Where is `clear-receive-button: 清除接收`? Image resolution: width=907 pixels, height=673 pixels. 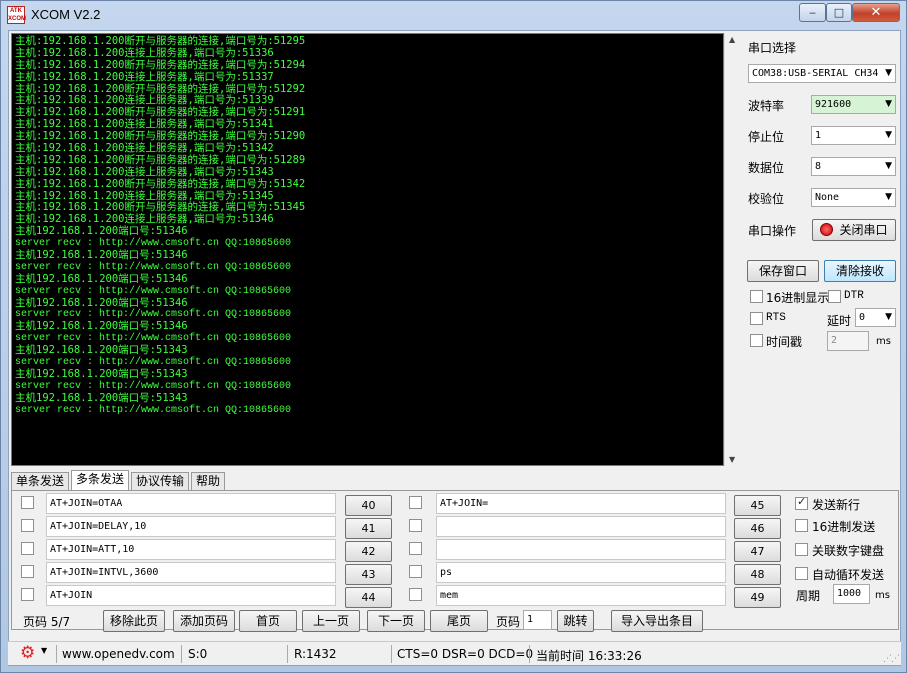 clear-receive-button: 清除接收 is located at coordinates (860, 271).